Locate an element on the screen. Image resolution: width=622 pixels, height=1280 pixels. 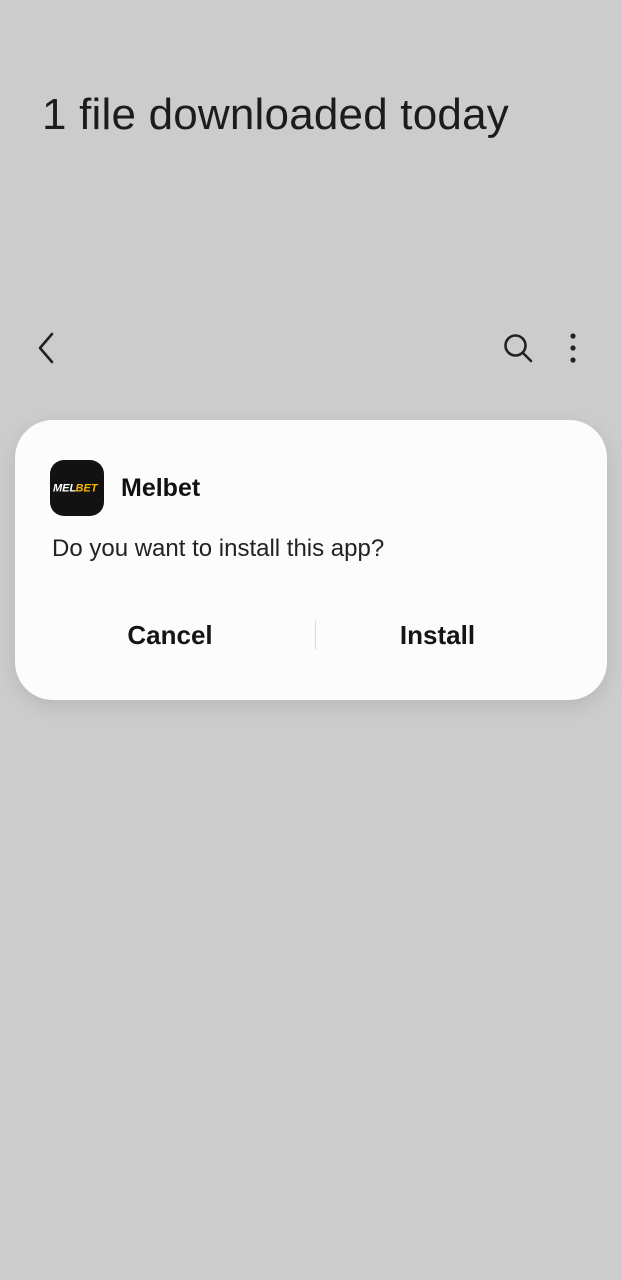
search-icon is located at coordinates (518, 348).